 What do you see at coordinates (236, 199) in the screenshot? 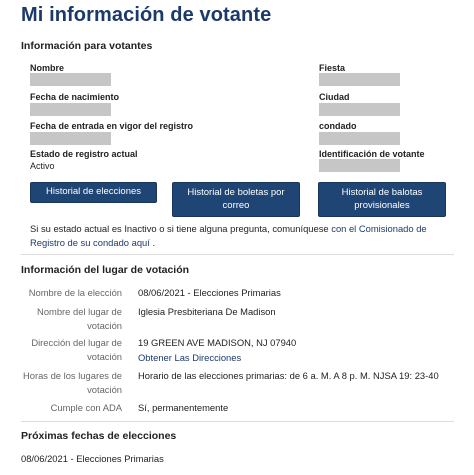
I see `mail-ballot-history-button: Historial de boletas por correo` at bounding box center [236, 199].